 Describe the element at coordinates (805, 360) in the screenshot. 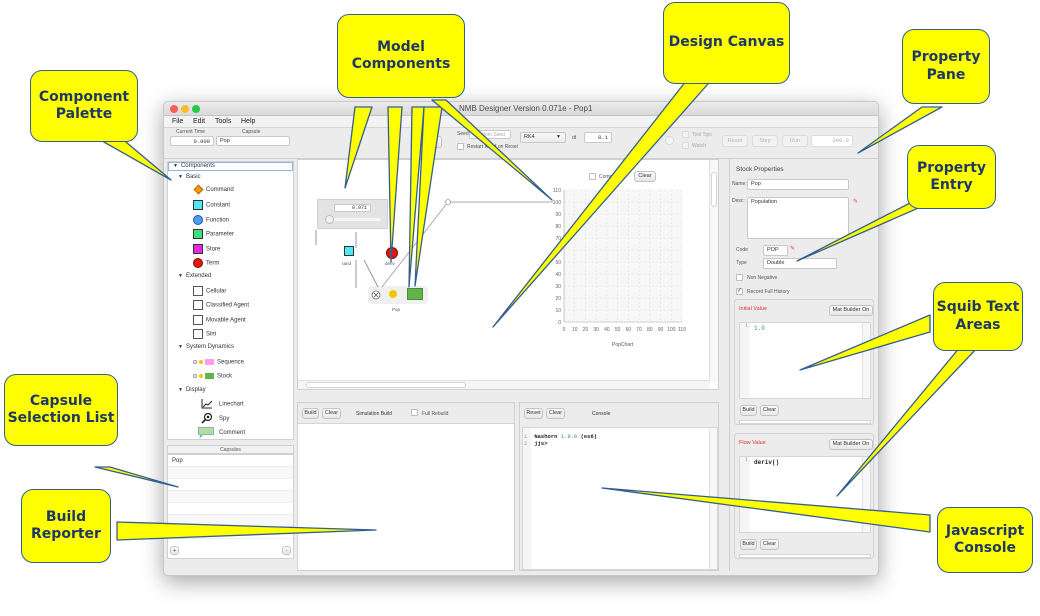

I see `initial-value-code-area: 1 1.0` at that location.